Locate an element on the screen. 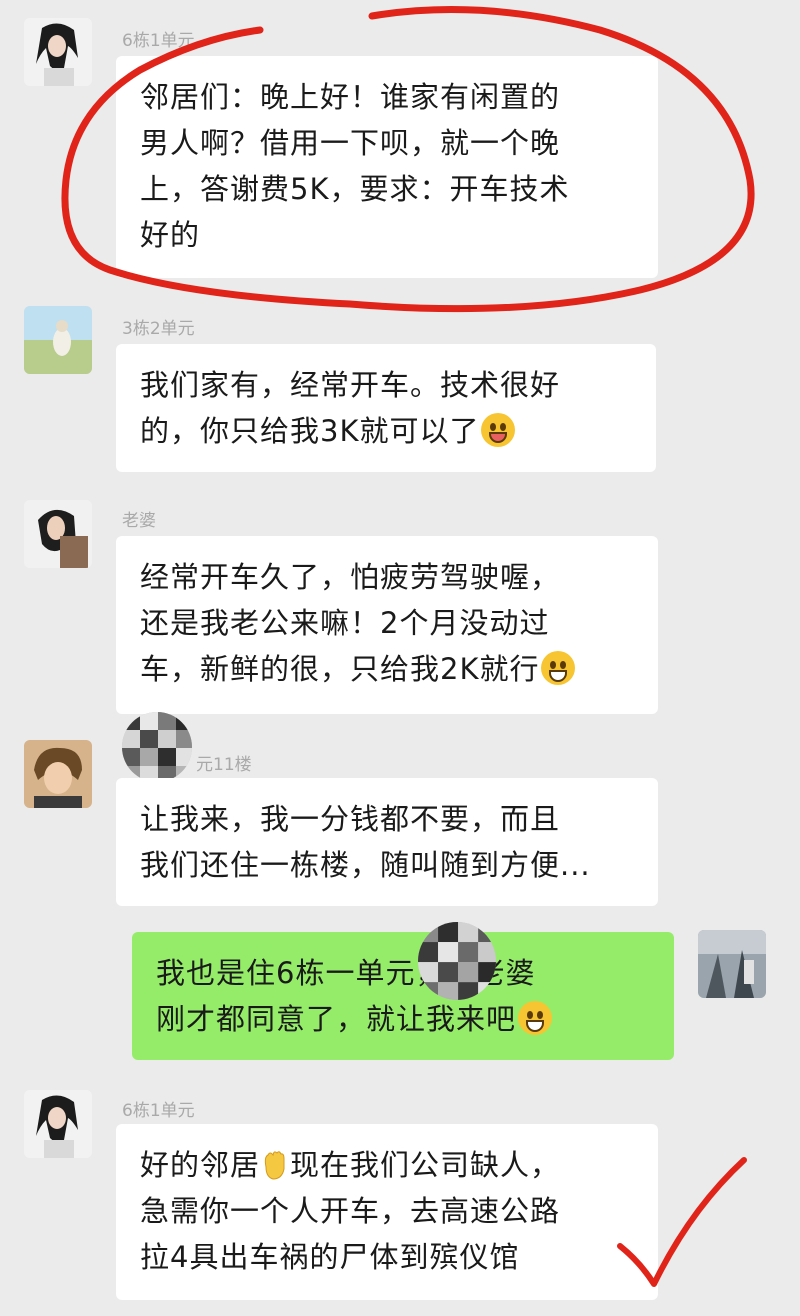  message-line: 男人啊？借用一下呗，就一个晚 is located at coordinates (350, 143).